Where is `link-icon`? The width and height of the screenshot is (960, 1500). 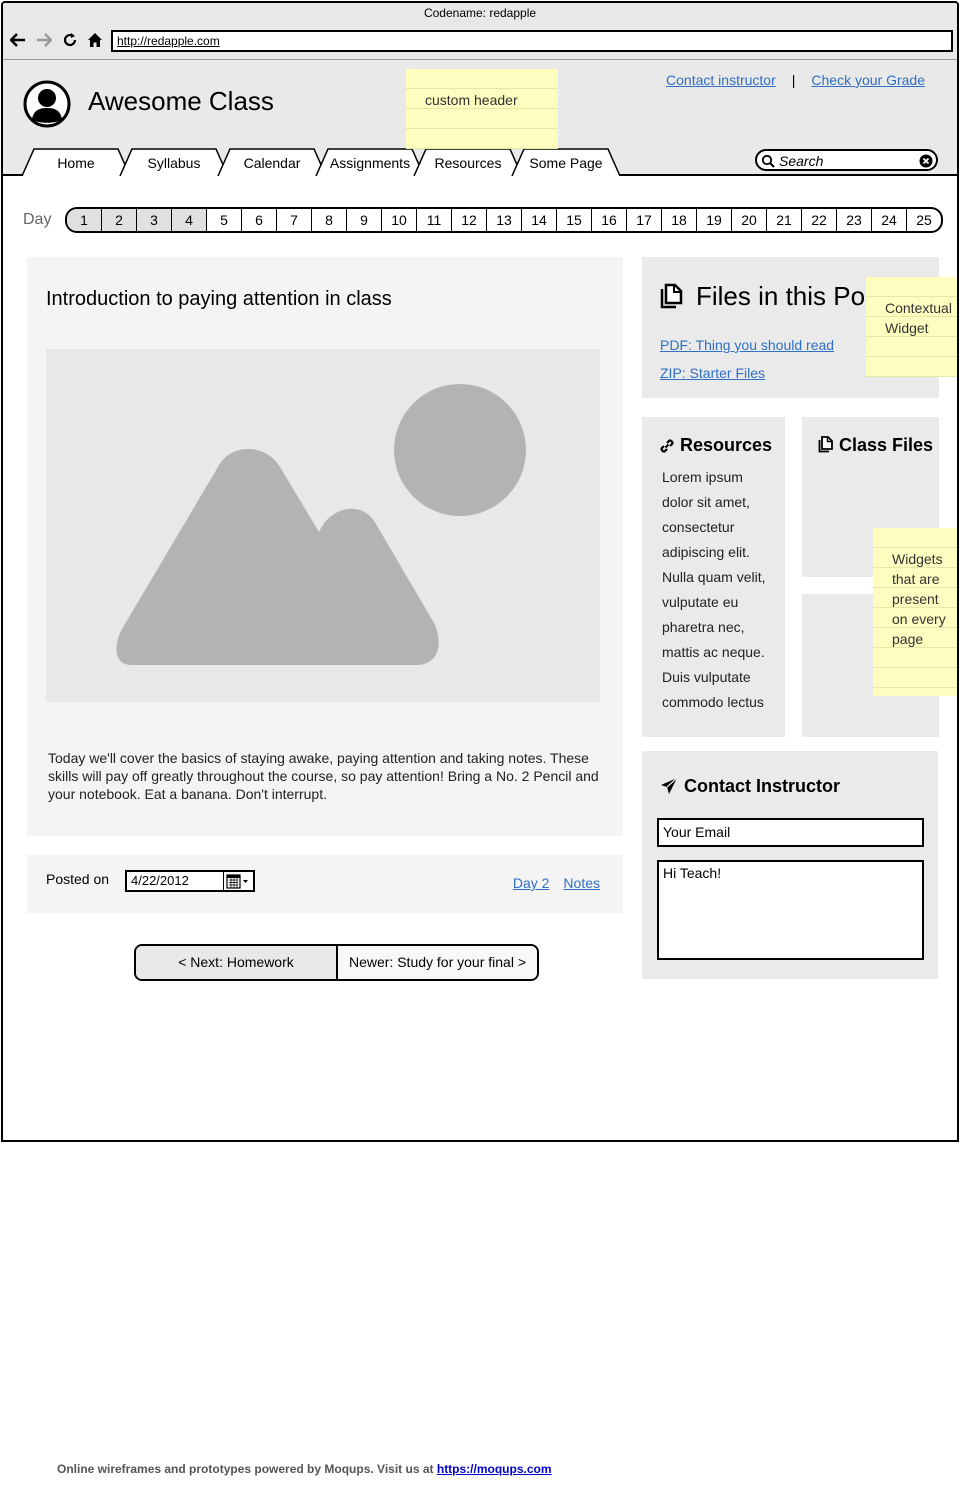
link-icon is located at coordinates (667, 446).